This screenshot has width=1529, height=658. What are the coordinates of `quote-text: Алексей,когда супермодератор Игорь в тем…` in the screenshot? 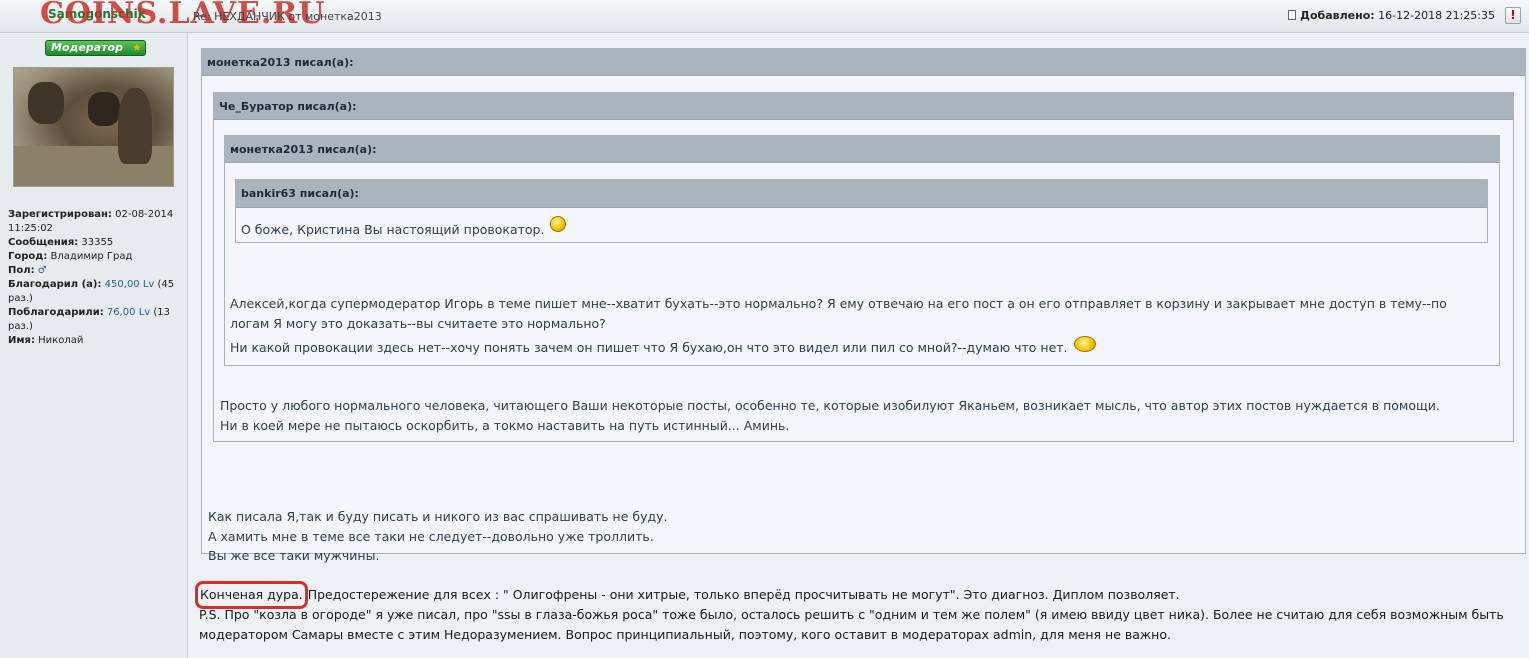 It's located at (838, 325).